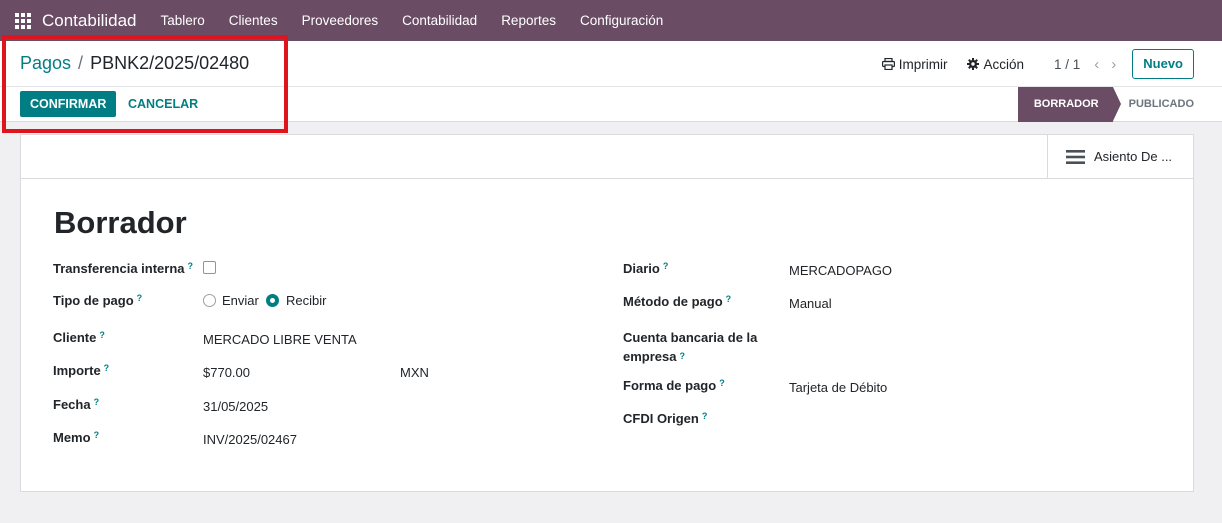 Image resolution: width=1222 pixels, height=523 pixels. What do you see at coordinates (840, 270) in the screenshot?
I see `journal-field: MERCADOPAGO` at bounding box center [840, 270].